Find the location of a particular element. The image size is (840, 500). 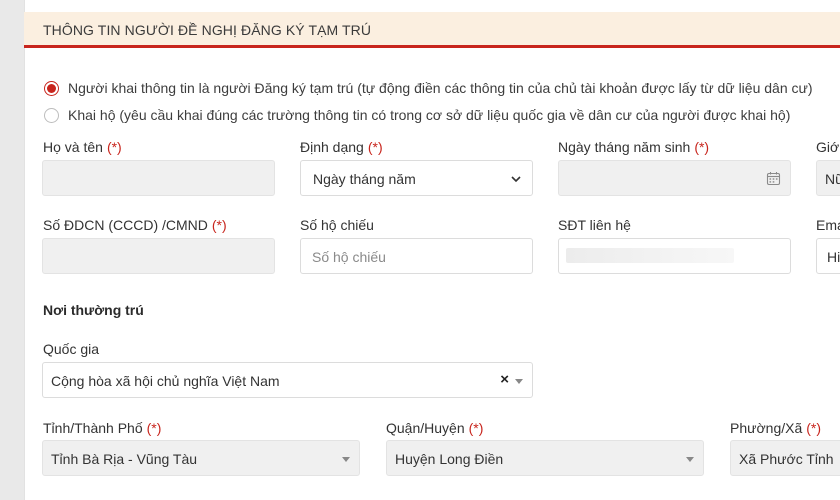

phone-input is located at coordinates (674, 256).